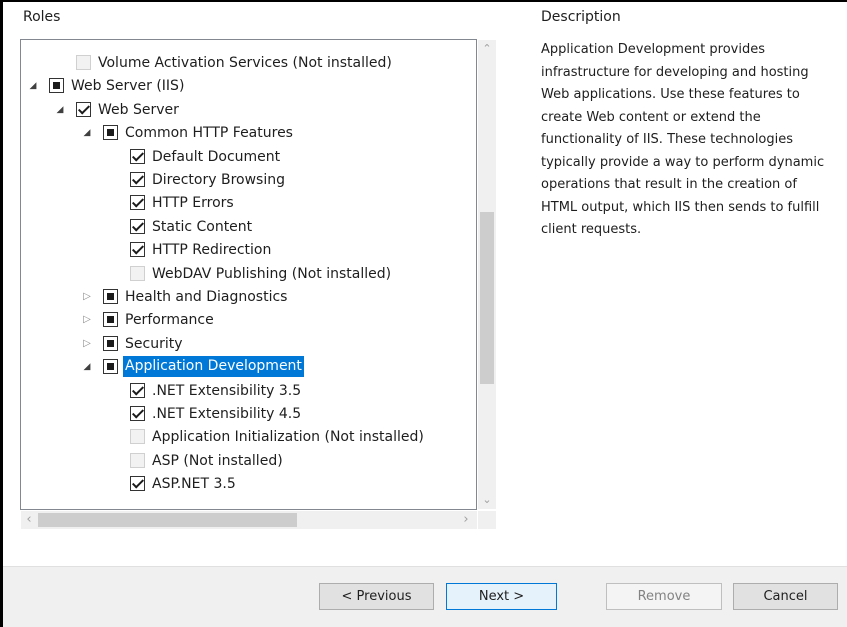 The image size is (847, 627). Describe the element at coordinates (423, 1) in the screenshot. I see `window-top-border` at that location.